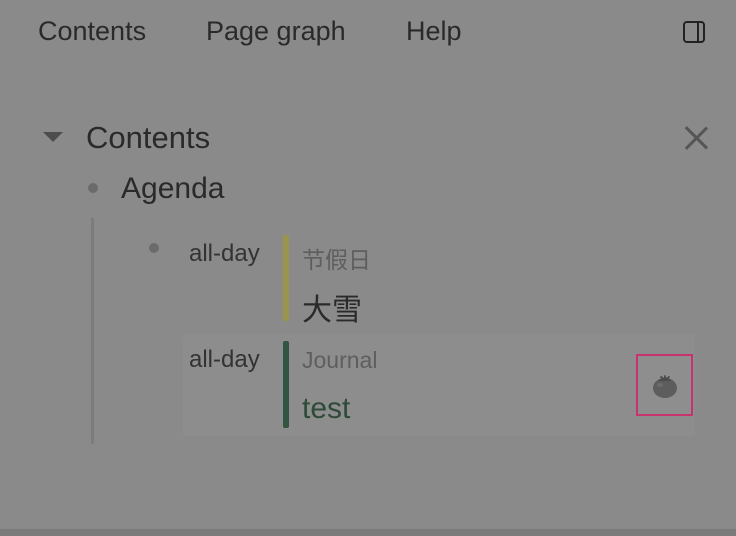  I want to click on event-bullet, so click(154, 248).